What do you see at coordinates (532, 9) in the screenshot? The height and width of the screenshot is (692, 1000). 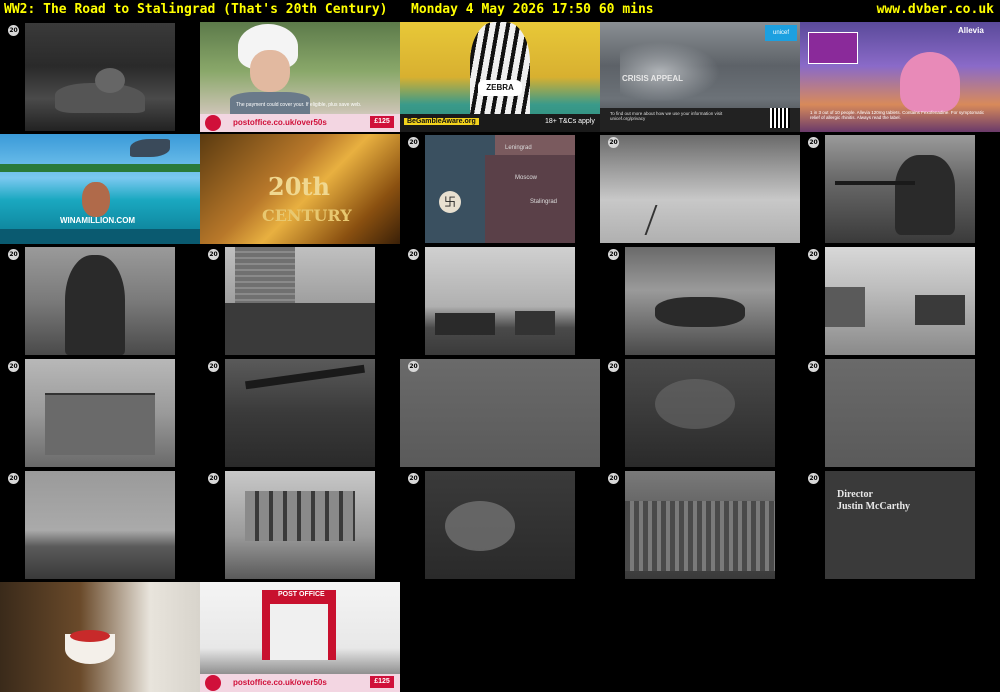 I see `broadcast-datetime: Monday 4 May 2026 17:50 60 mins` at bounding box center [532, 9].